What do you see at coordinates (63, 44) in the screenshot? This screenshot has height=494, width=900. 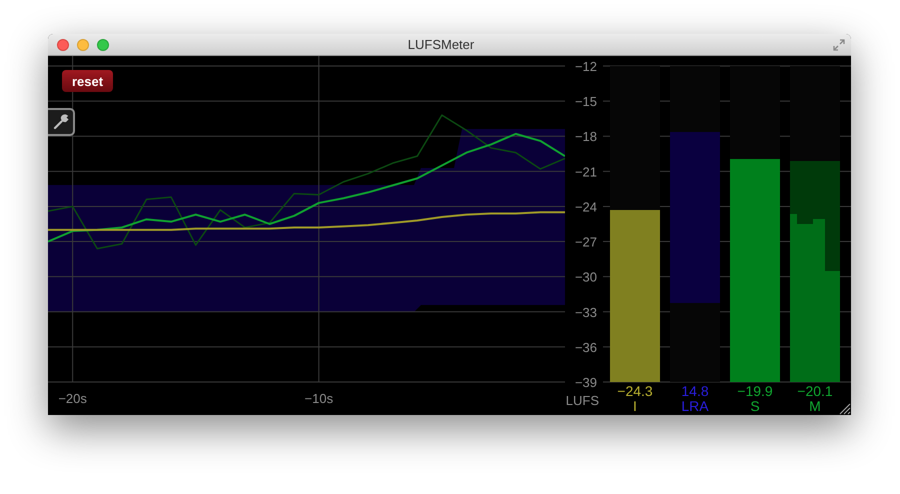 I see `close-button` at bounding box center [63, 44].